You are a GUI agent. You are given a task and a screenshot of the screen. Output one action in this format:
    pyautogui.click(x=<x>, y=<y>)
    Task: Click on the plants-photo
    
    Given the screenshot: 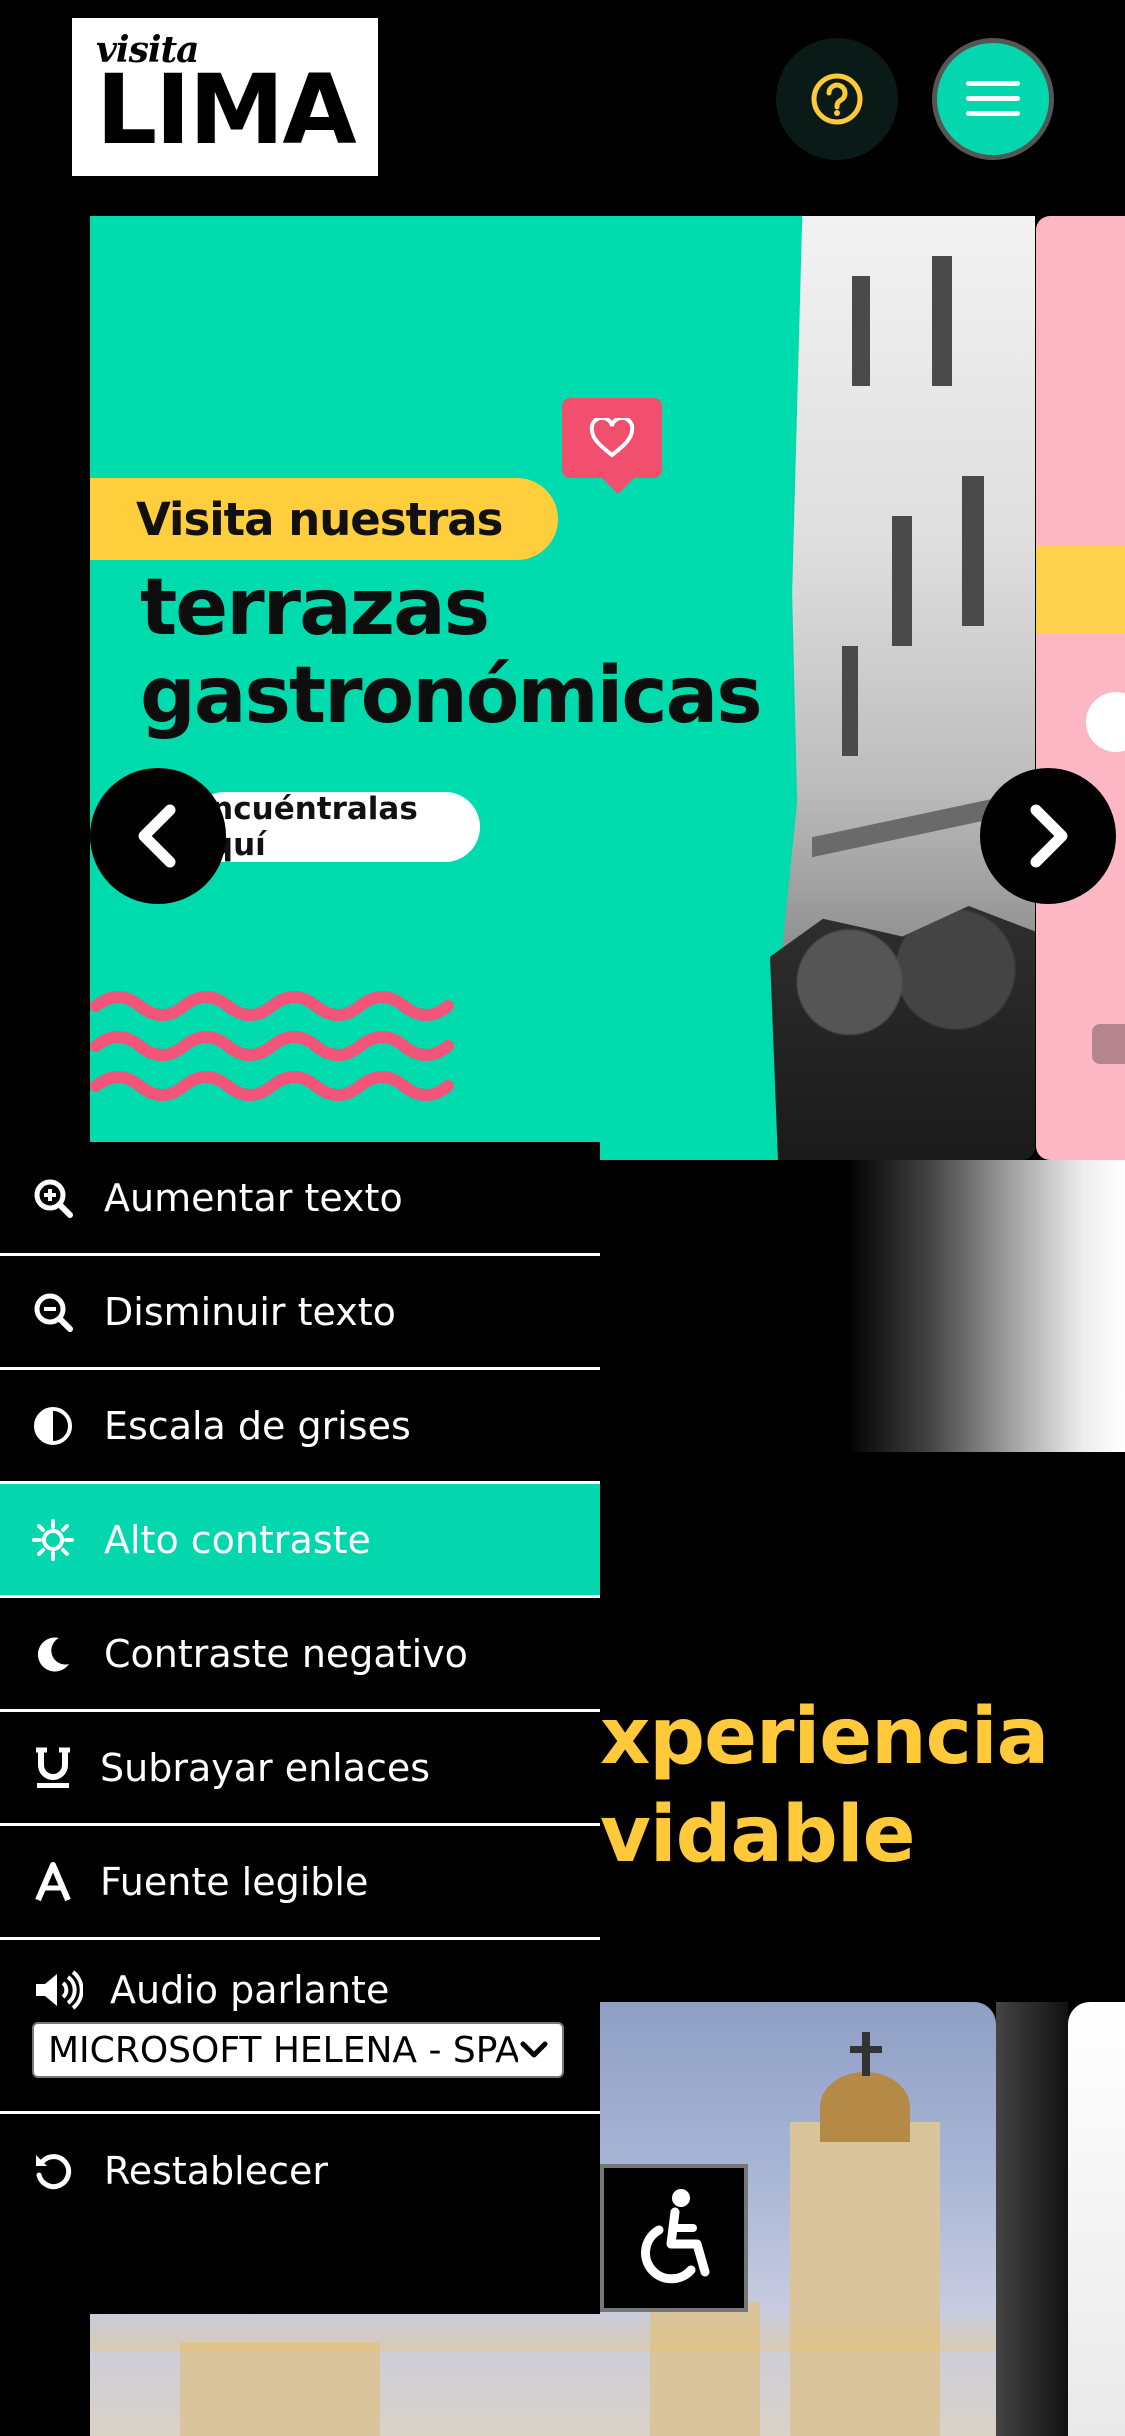 What is the action you would take?
    pyautogui.click(x=902, y=1033)
    